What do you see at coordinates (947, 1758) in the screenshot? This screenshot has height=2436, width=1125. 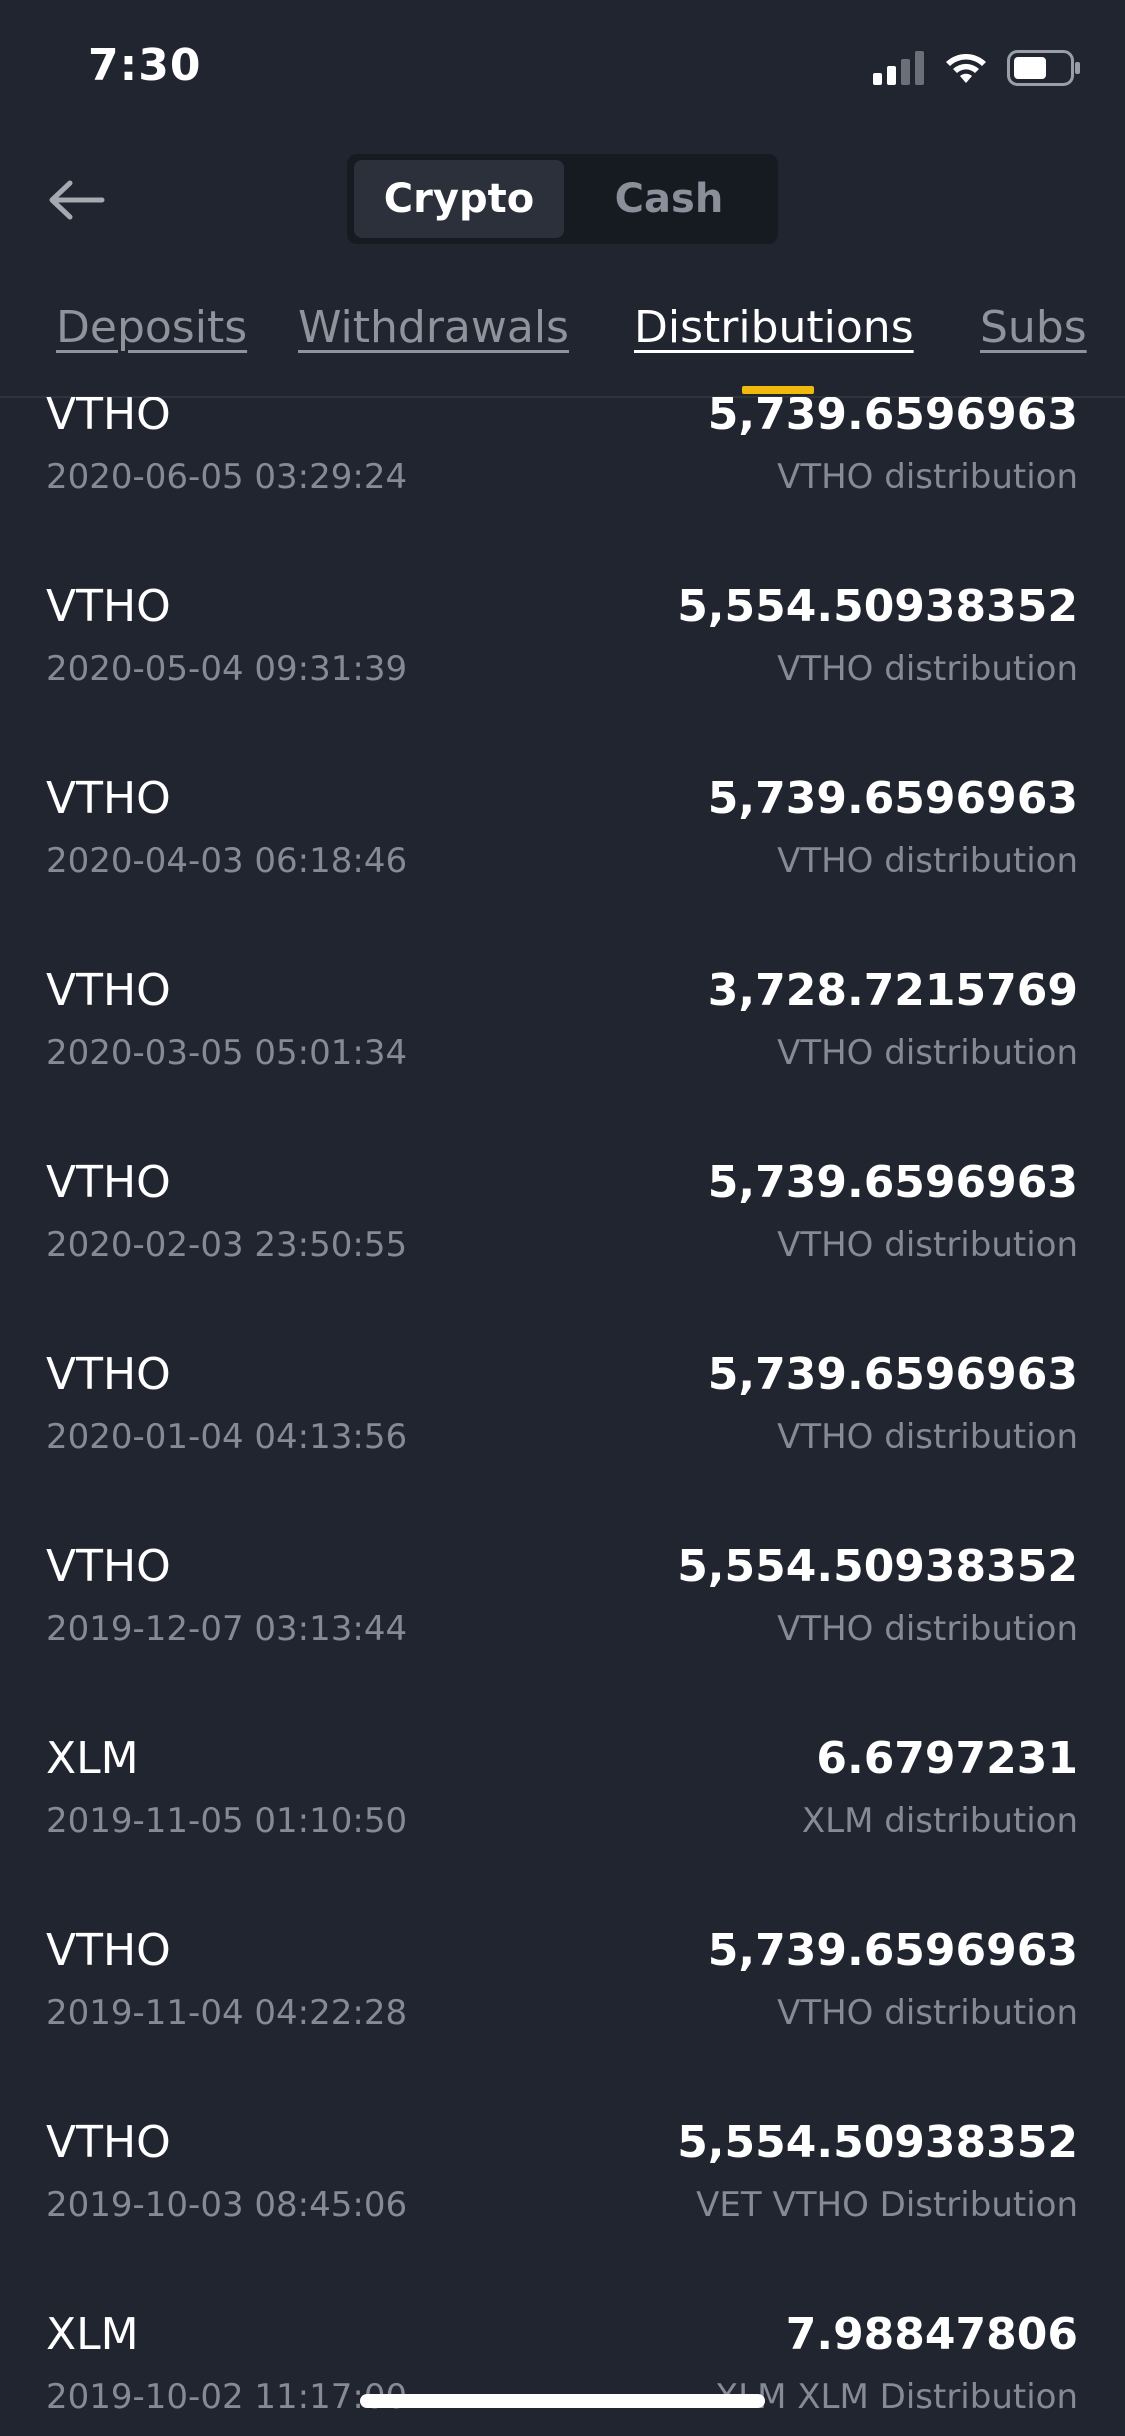 I see `transaction-amount: 6.6797231` at bounding box center [947, 1758].